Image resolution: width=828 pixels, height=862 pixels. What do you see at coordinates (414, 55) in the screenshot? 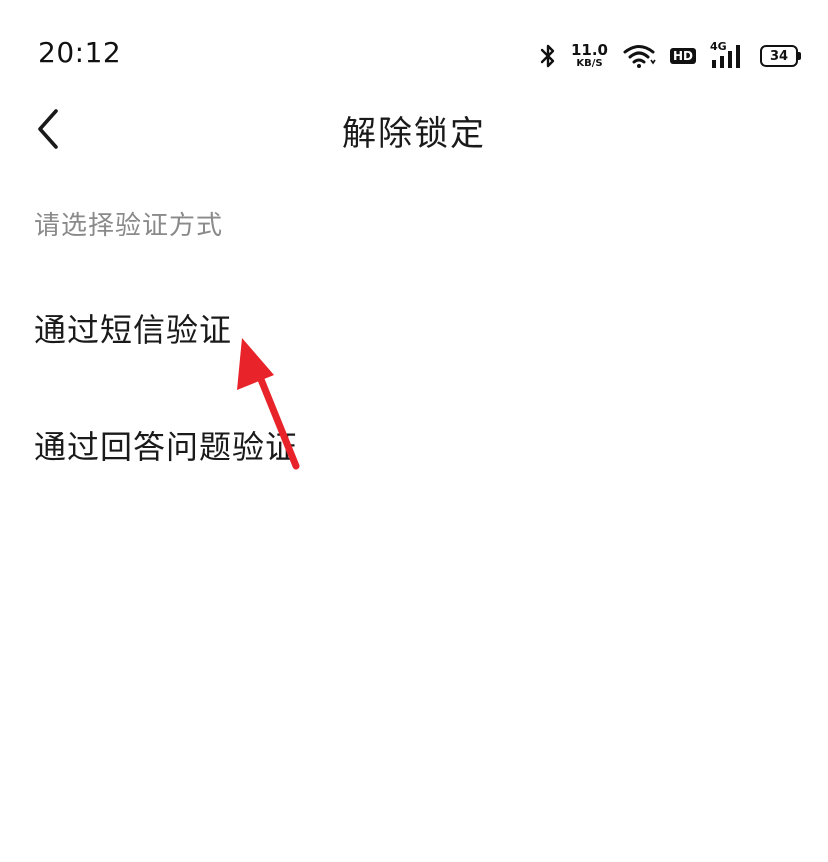
I see `status-bar: 20:12 11.0 KB/S HD 4G 34` at bounding box center [414, 55].